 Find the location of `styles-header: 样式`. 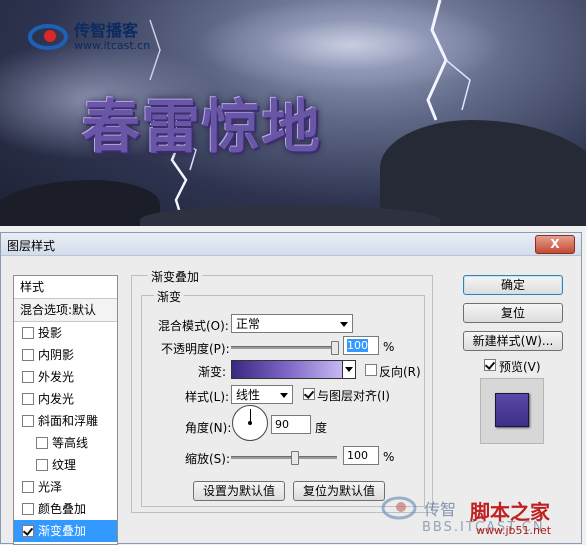

styles-header: 样式 is located at coordinates (65, 287).